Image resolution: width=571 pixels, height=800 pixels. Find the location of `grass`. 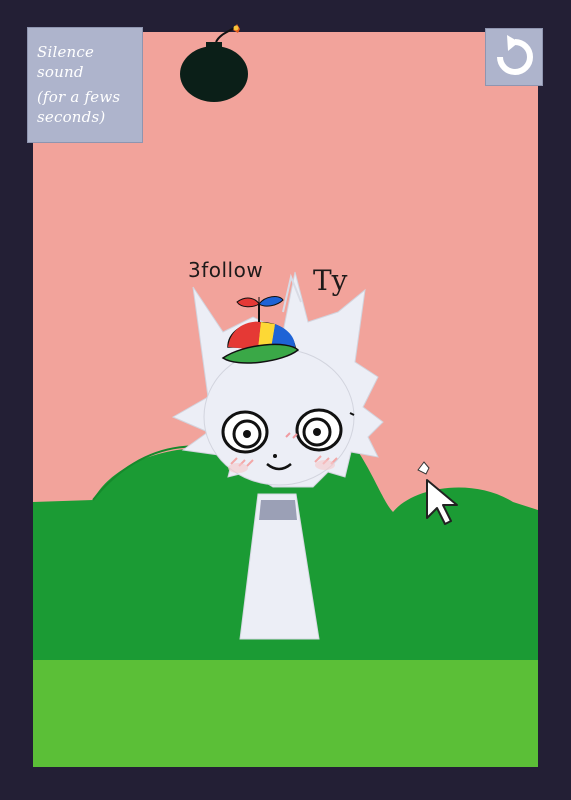

grass is located at coordinates (285, 713).